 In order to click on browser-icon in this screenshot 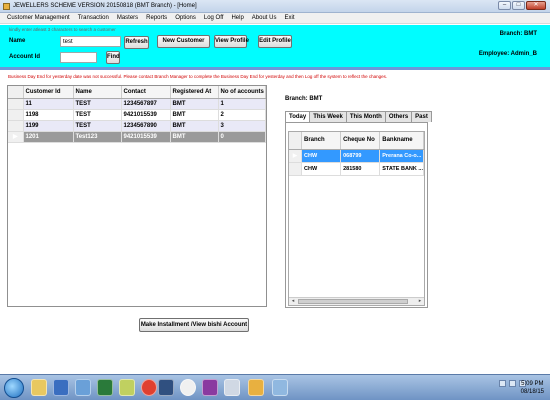, I will do `click(188, 387)`.